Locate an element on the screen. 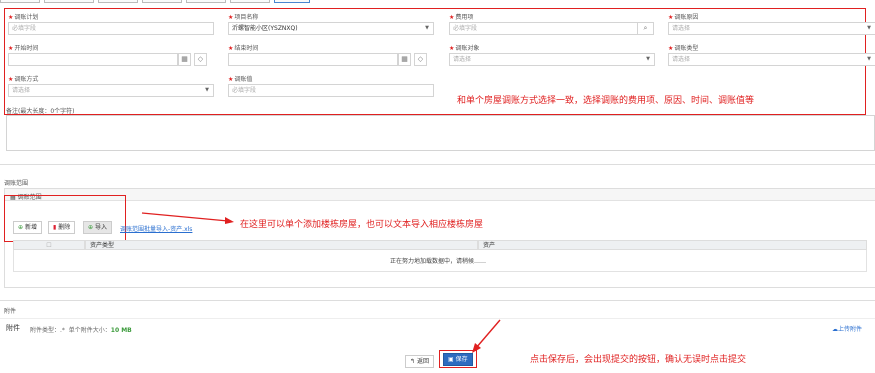 This screenshot has height=373, width=875. import-button: ⊕ 导入 is located at coordinates (97, 227).